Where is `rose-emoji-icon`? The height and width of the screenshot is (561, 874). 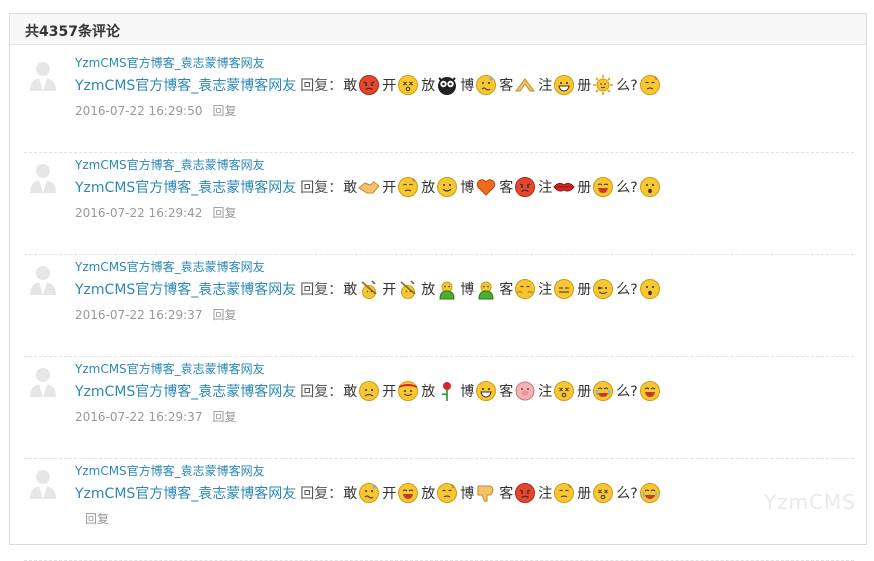 rose-emoji-icon is located at coordinates (447, 391).